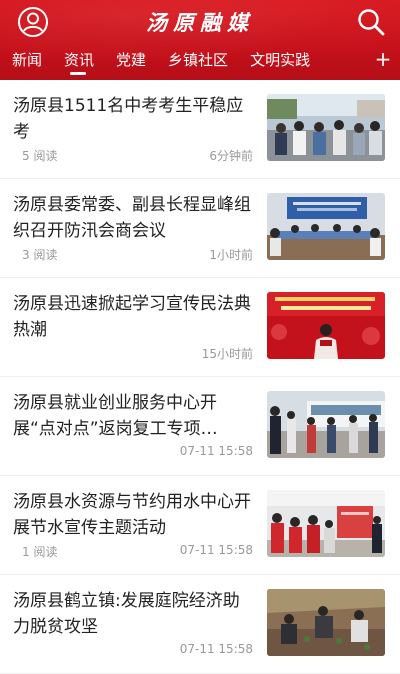 This screenshot has width=400, height=674. I want to click on read-count: 3 阅读, so click(40, 255).